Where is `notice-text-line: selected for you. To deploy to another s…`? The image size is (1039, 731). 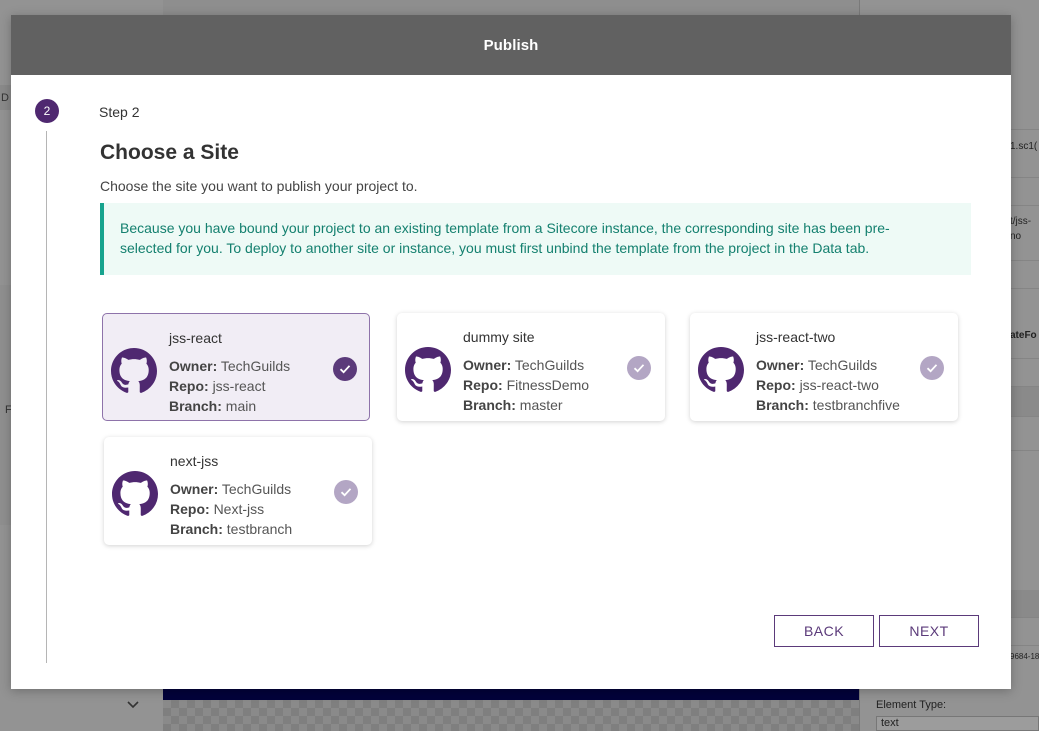 notice-text-line: selected for you. To deploy to another s… is located at coordinates (495, 248).